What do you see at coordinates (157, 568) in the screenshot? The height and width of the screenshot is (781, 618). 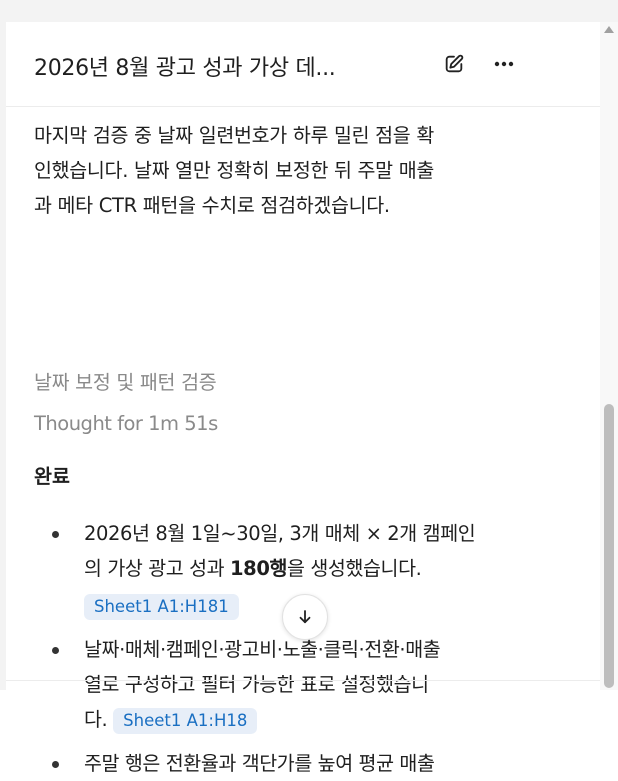 I see `bullet-text: 의 가상 광고 성과` at bounding box center [157, 568].